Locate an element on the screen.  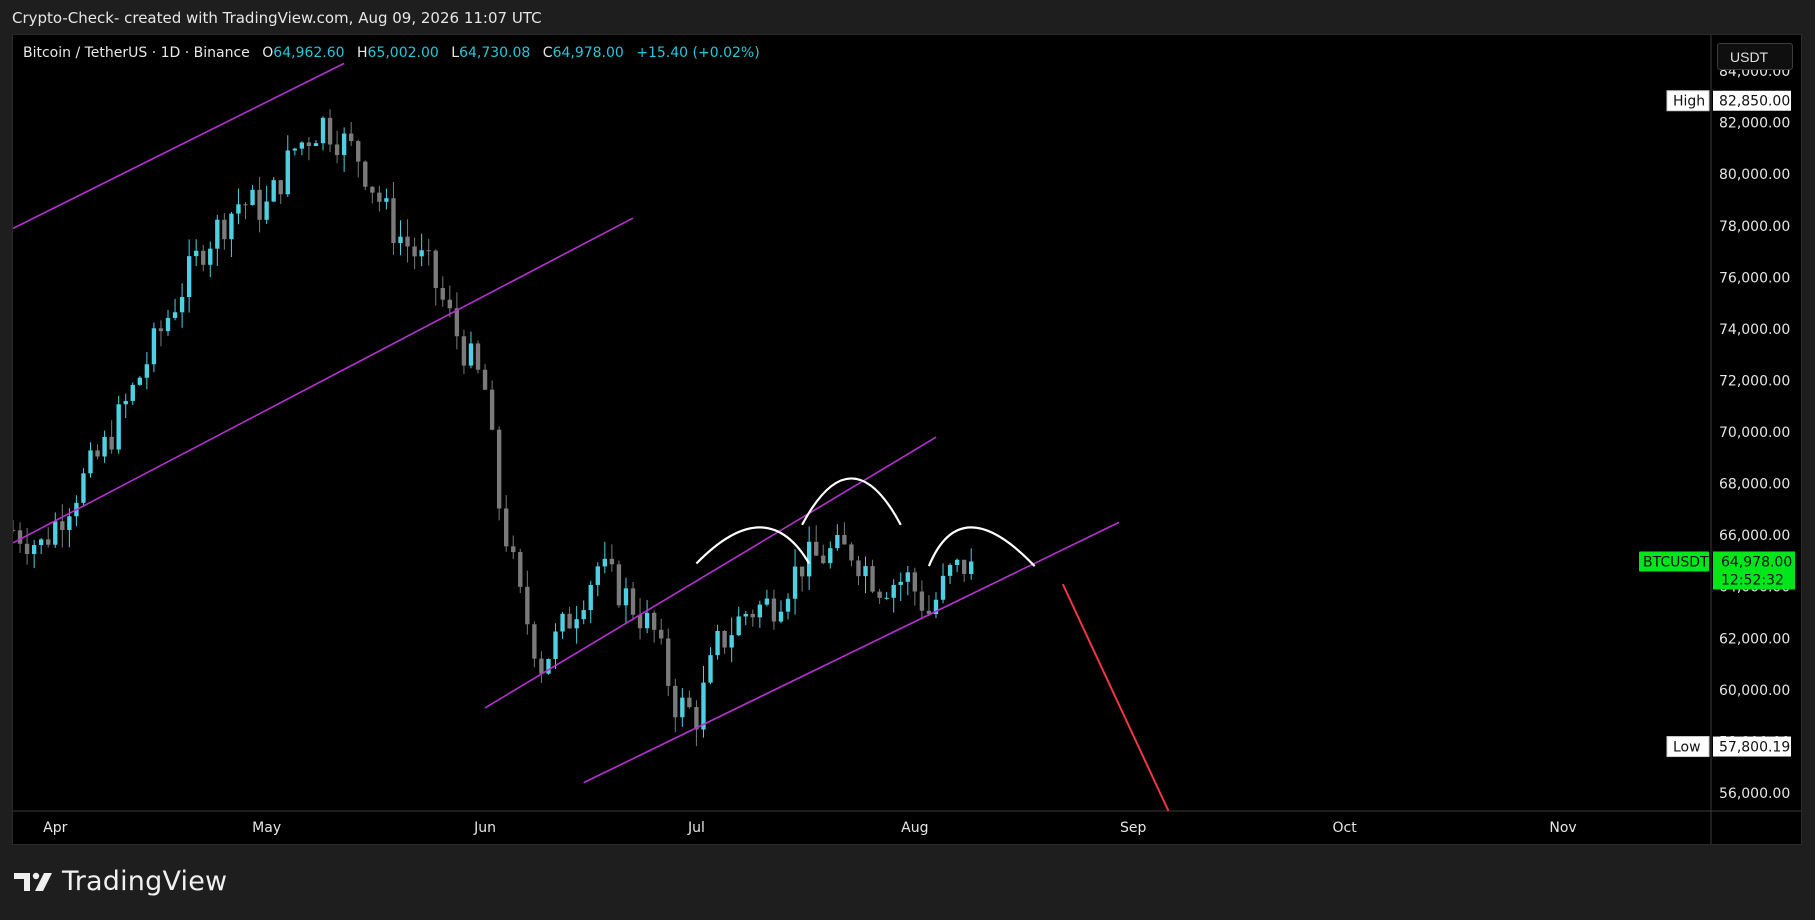
brand-name: TradingView is located at coordinates (145, 881).